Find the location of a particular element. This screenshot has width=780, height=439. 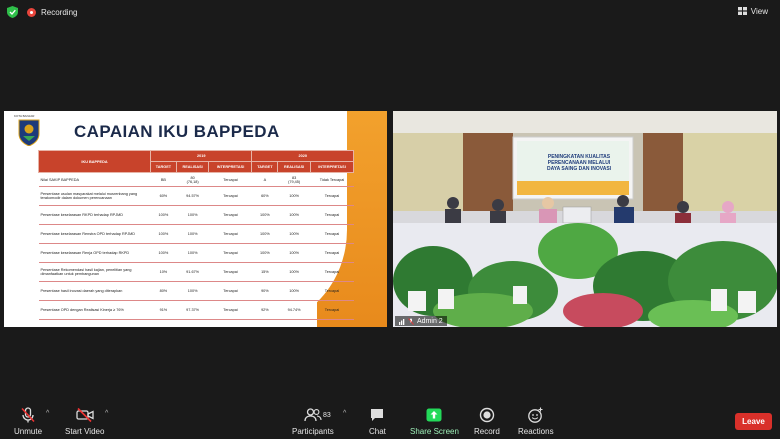

signal-bars-icon is located at coordinates (402, 321).